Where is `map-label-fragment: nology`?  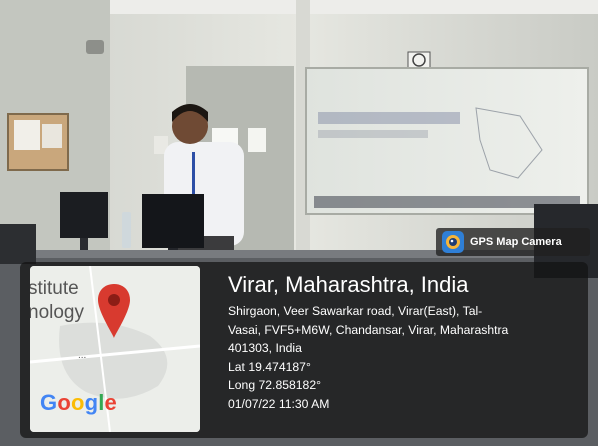
map-label-fragment: nology is located at coordinates (57, 312).